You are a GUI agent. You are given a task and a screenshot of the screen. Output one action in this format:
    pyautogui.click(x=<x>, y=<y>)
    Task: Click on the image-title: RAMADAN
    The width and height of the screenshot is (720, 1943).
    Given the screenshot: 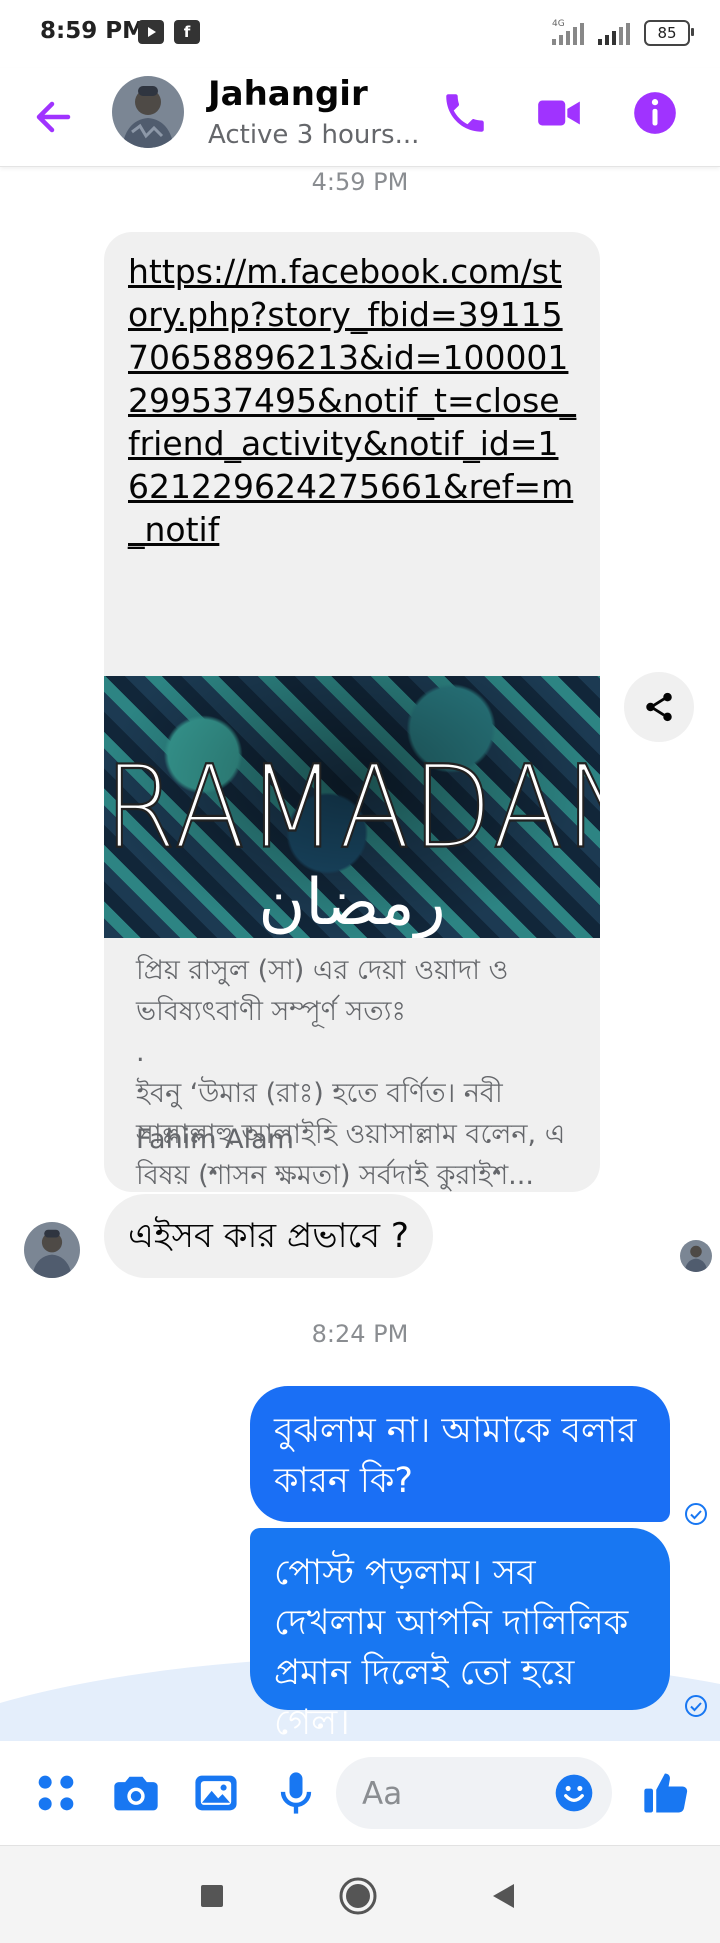 What is the action you would take?
    pyautogui.click(x=352, y=807)
    